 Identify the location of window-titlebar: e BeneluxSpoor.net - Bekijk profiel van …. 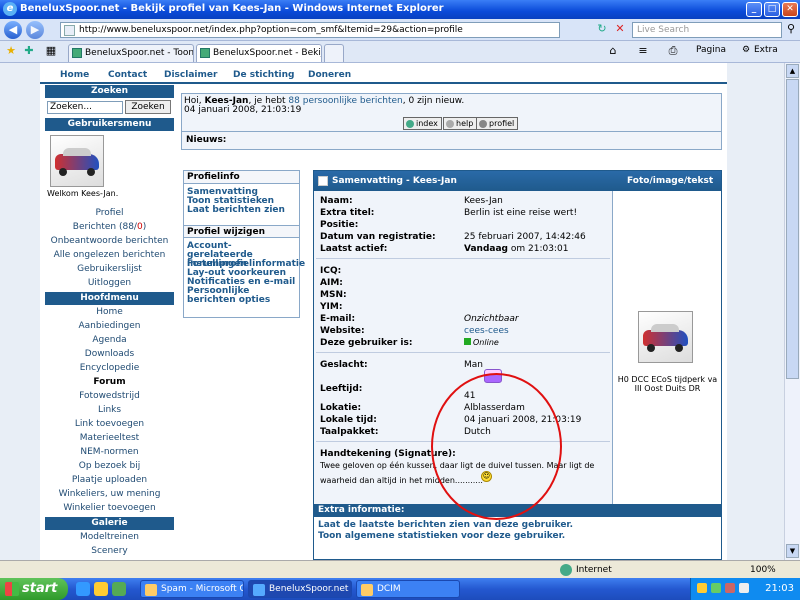
(400, 9).